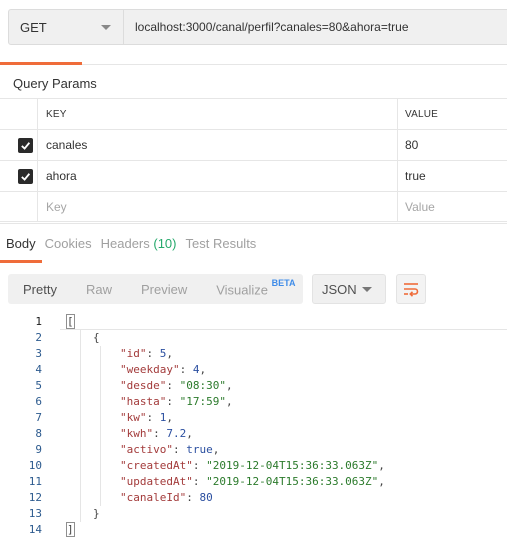 The width and height of the screenshot is (507, 559). I want to click on params-header-row: KEY VALUE, so click(253, 113).